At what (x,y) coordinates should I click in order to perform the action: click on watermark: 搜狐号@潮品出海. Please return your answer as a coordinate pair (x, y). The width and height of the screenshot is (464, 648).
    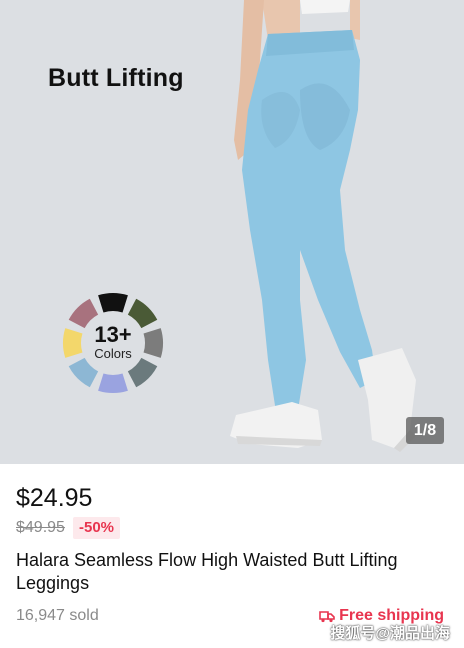
    Looking at the image, I should click on (390, 633).